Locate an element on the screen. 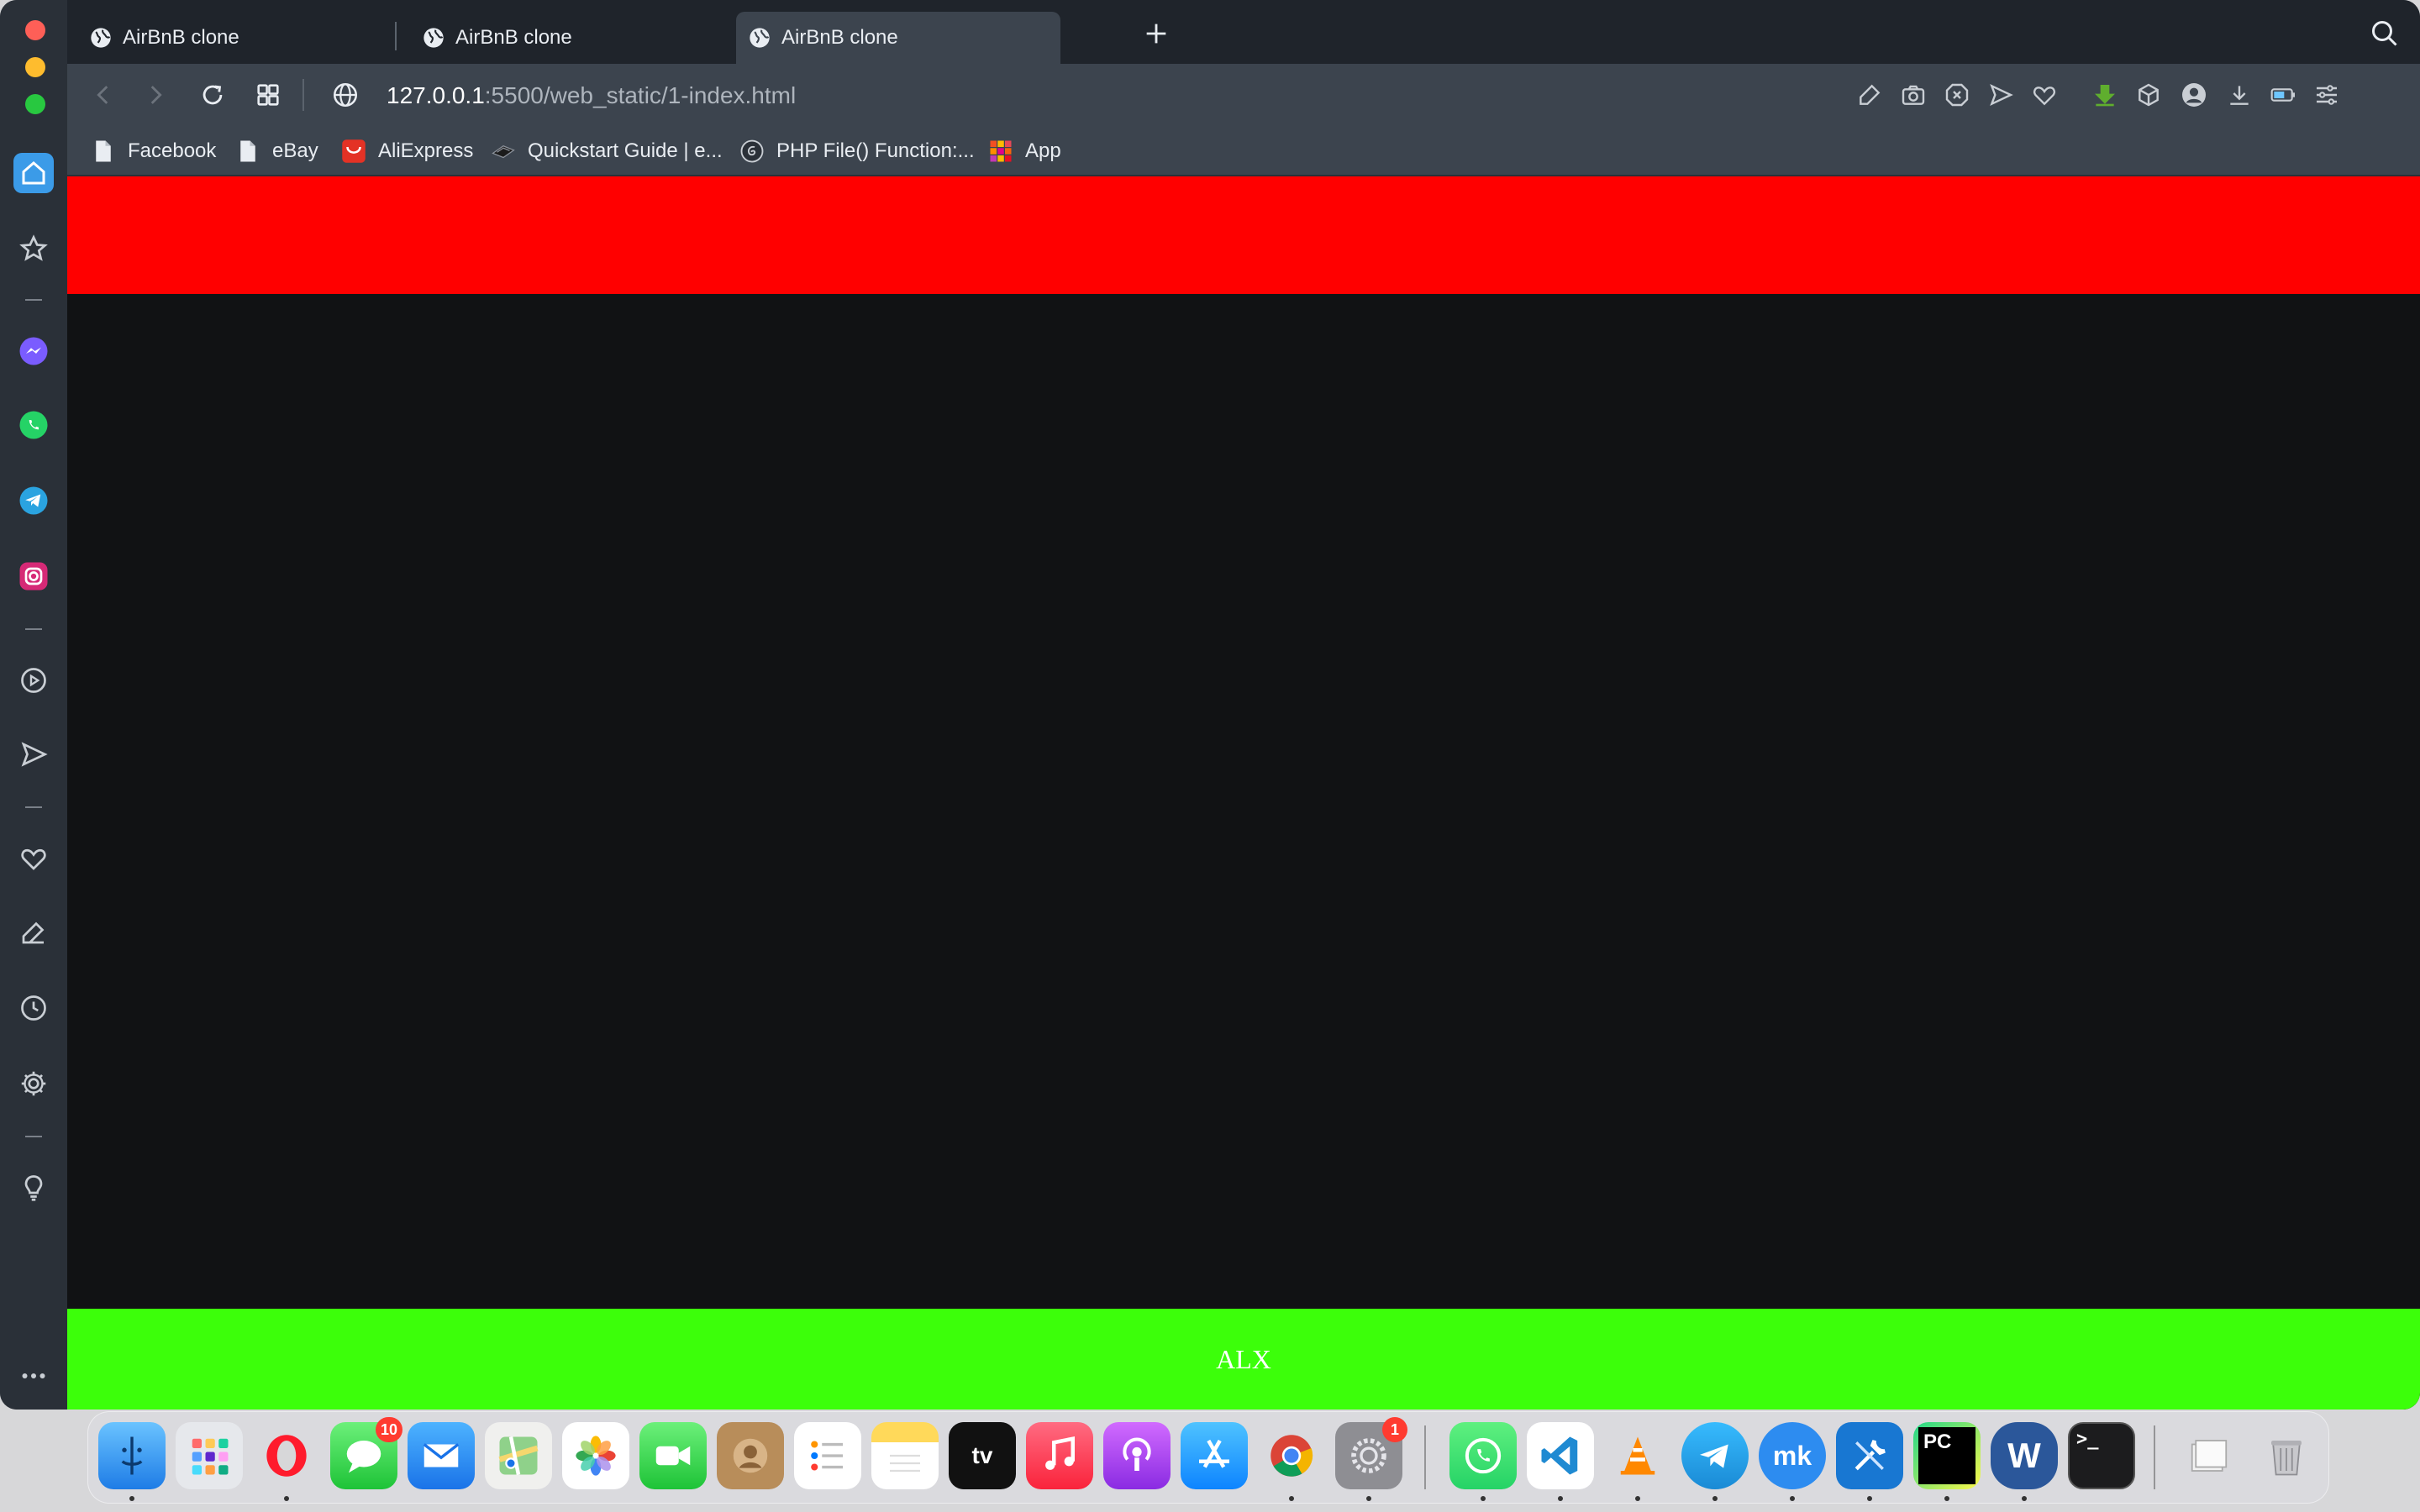 This screenshot has width=2420, height=1512. notes-app is located at coordinates (905, 1455).